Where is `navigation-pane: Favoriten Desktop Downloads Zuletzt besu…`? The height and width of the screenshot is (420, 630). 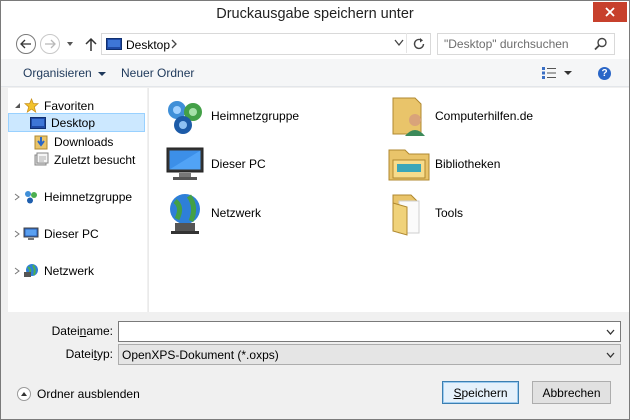
navigation-pane: Favoriten Desktop Downloads Zuletzt besu… is located at coordinates (77, 200).